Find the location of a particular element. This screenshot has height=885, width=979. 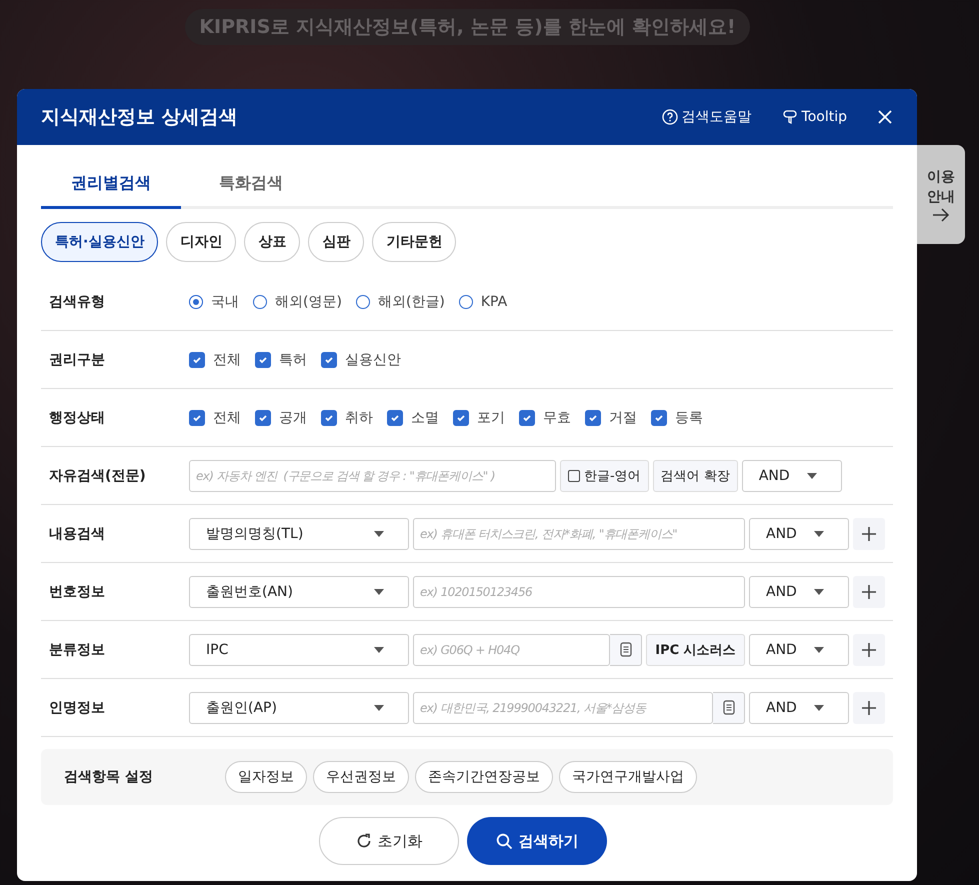

option-label: 특허 is located at coordinates (293, 359).